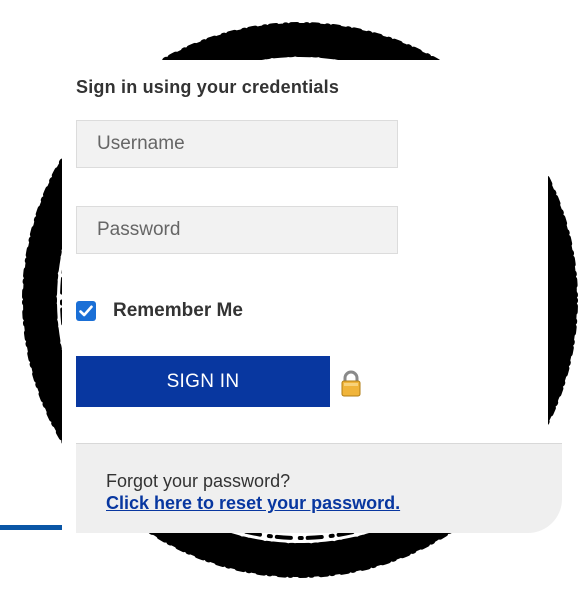 This screenshot has width=587, height=592. I want to click on remember-me: Remember Me, so click(159, 311).